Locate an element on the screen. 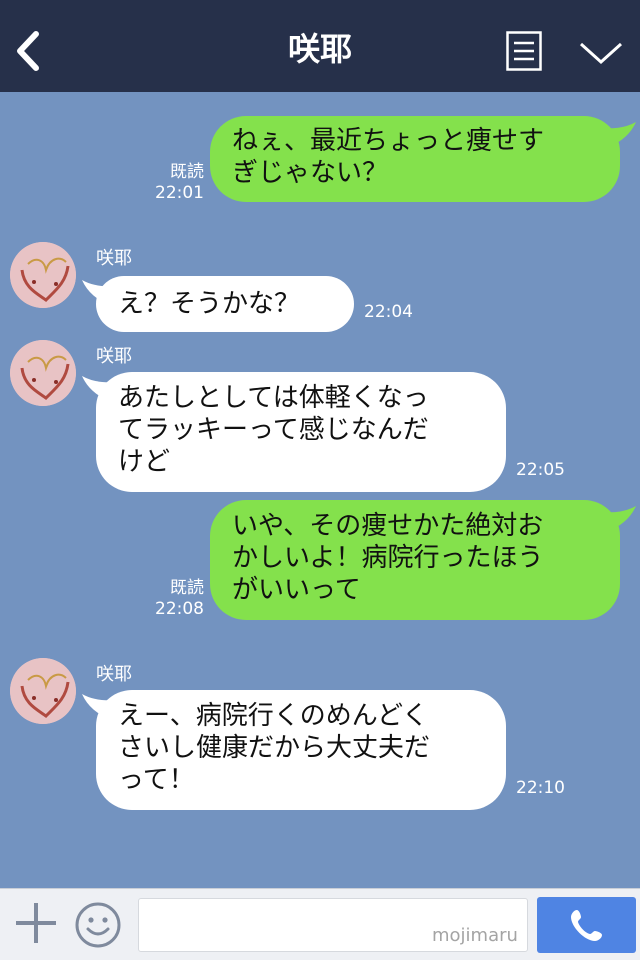 The image size is (640, 960). phone-icon is located at coordinates (586, 925).